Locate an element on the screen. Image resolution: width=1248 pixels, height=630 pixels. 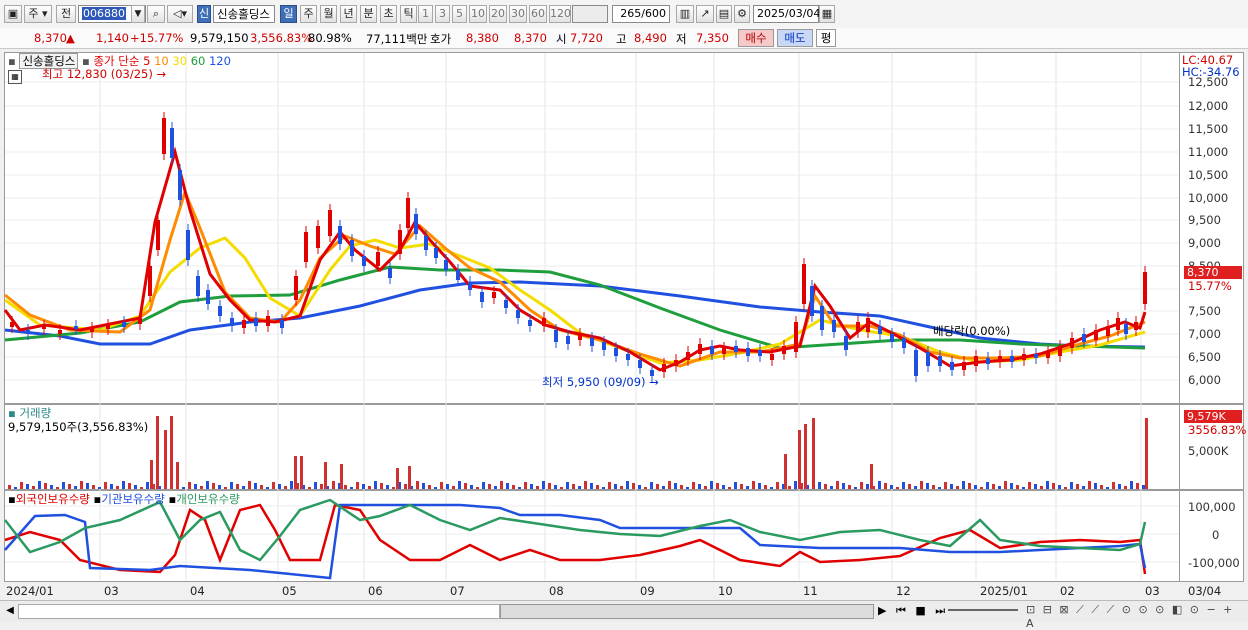
price-tick: 10,000 is located at coordinates (1208, 198).